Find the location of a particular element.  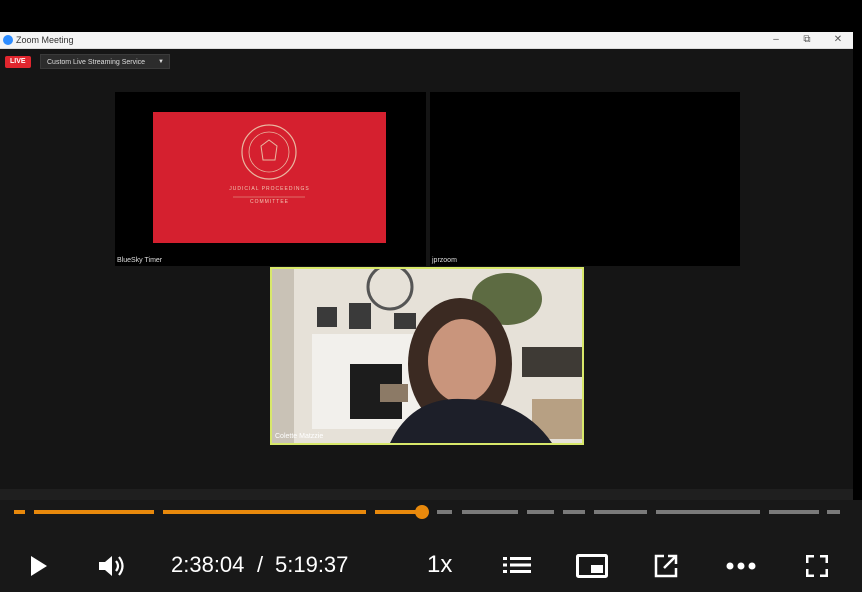

open-external-icon is located at coordinates (666, 566).